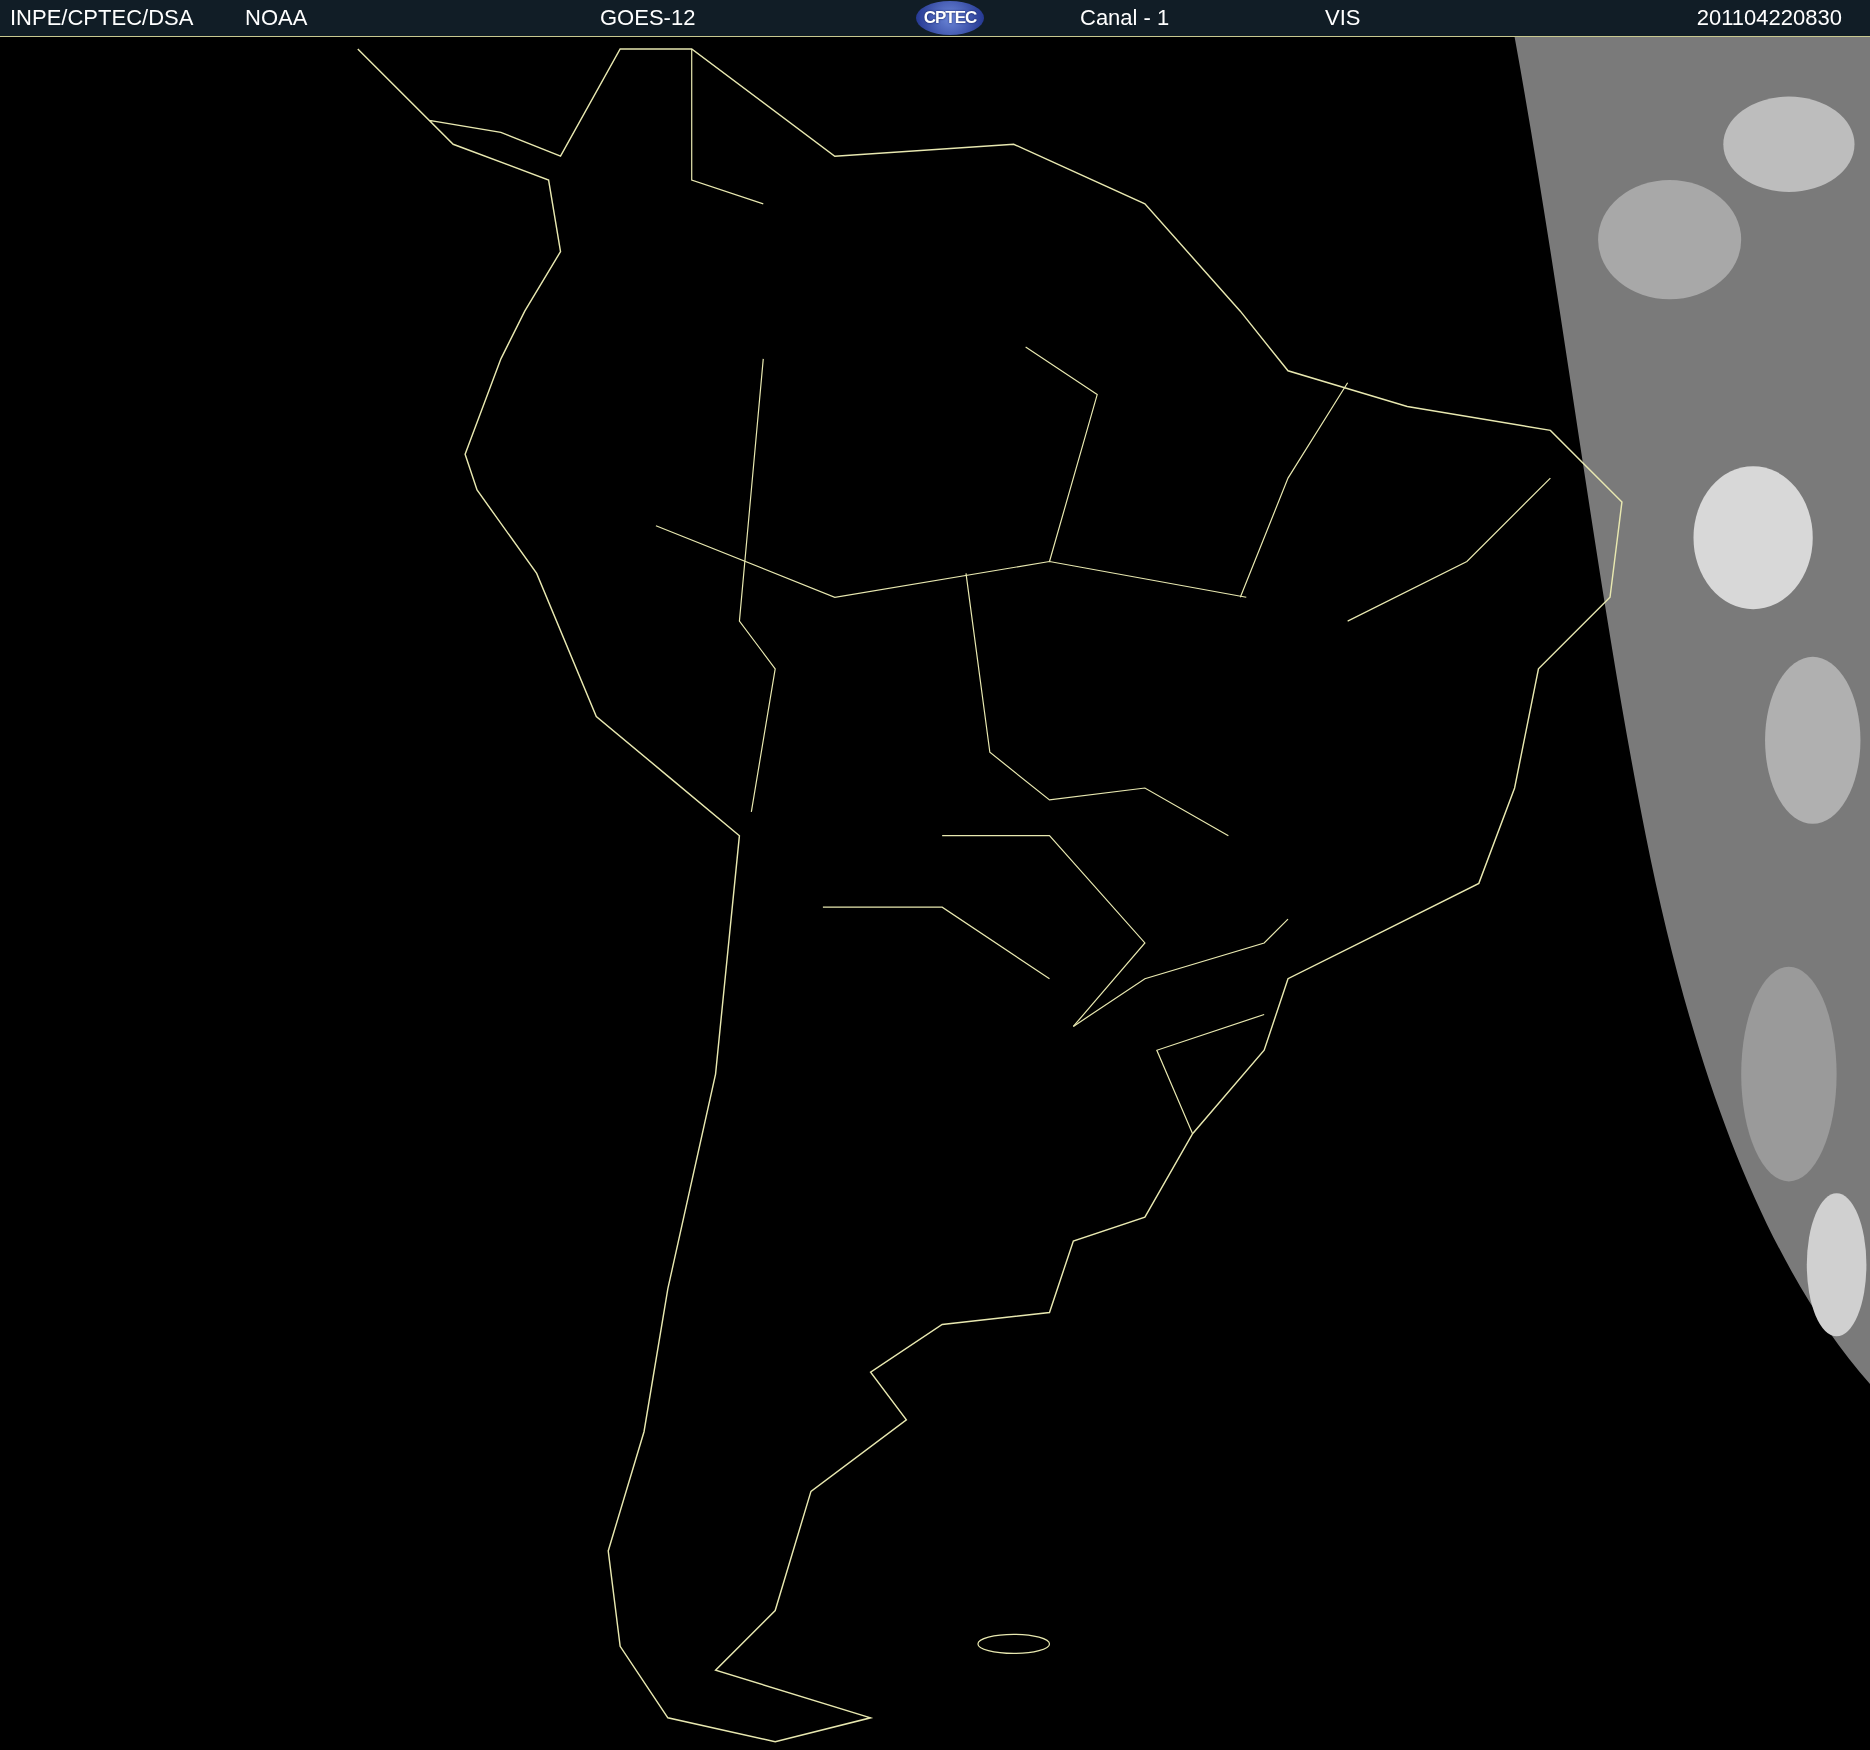 The width and height of the screenshot is (1870, 1750). Describe the element at coordinates (648, 18) in the screenshot. I see `satellite-label: GOES-12` at that location.